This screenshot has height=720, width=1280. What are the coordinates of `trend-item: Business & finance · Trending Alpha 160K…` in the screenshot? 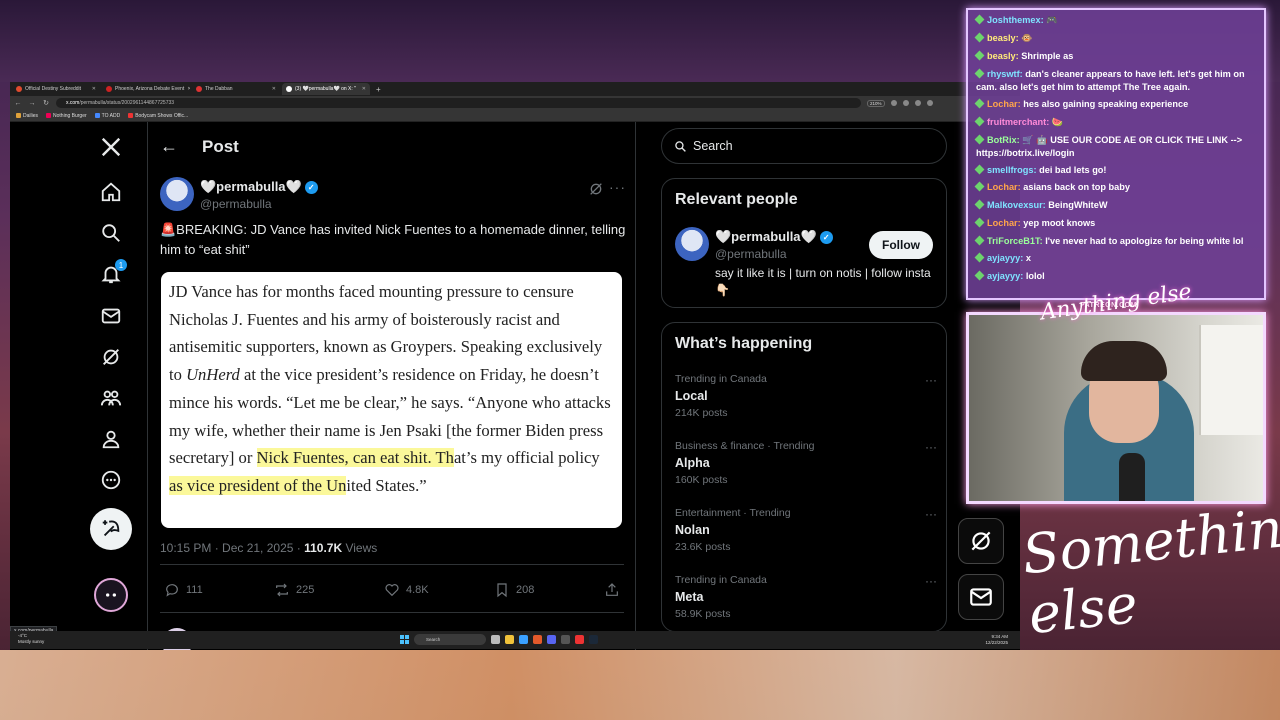 It's located at (806, 463).